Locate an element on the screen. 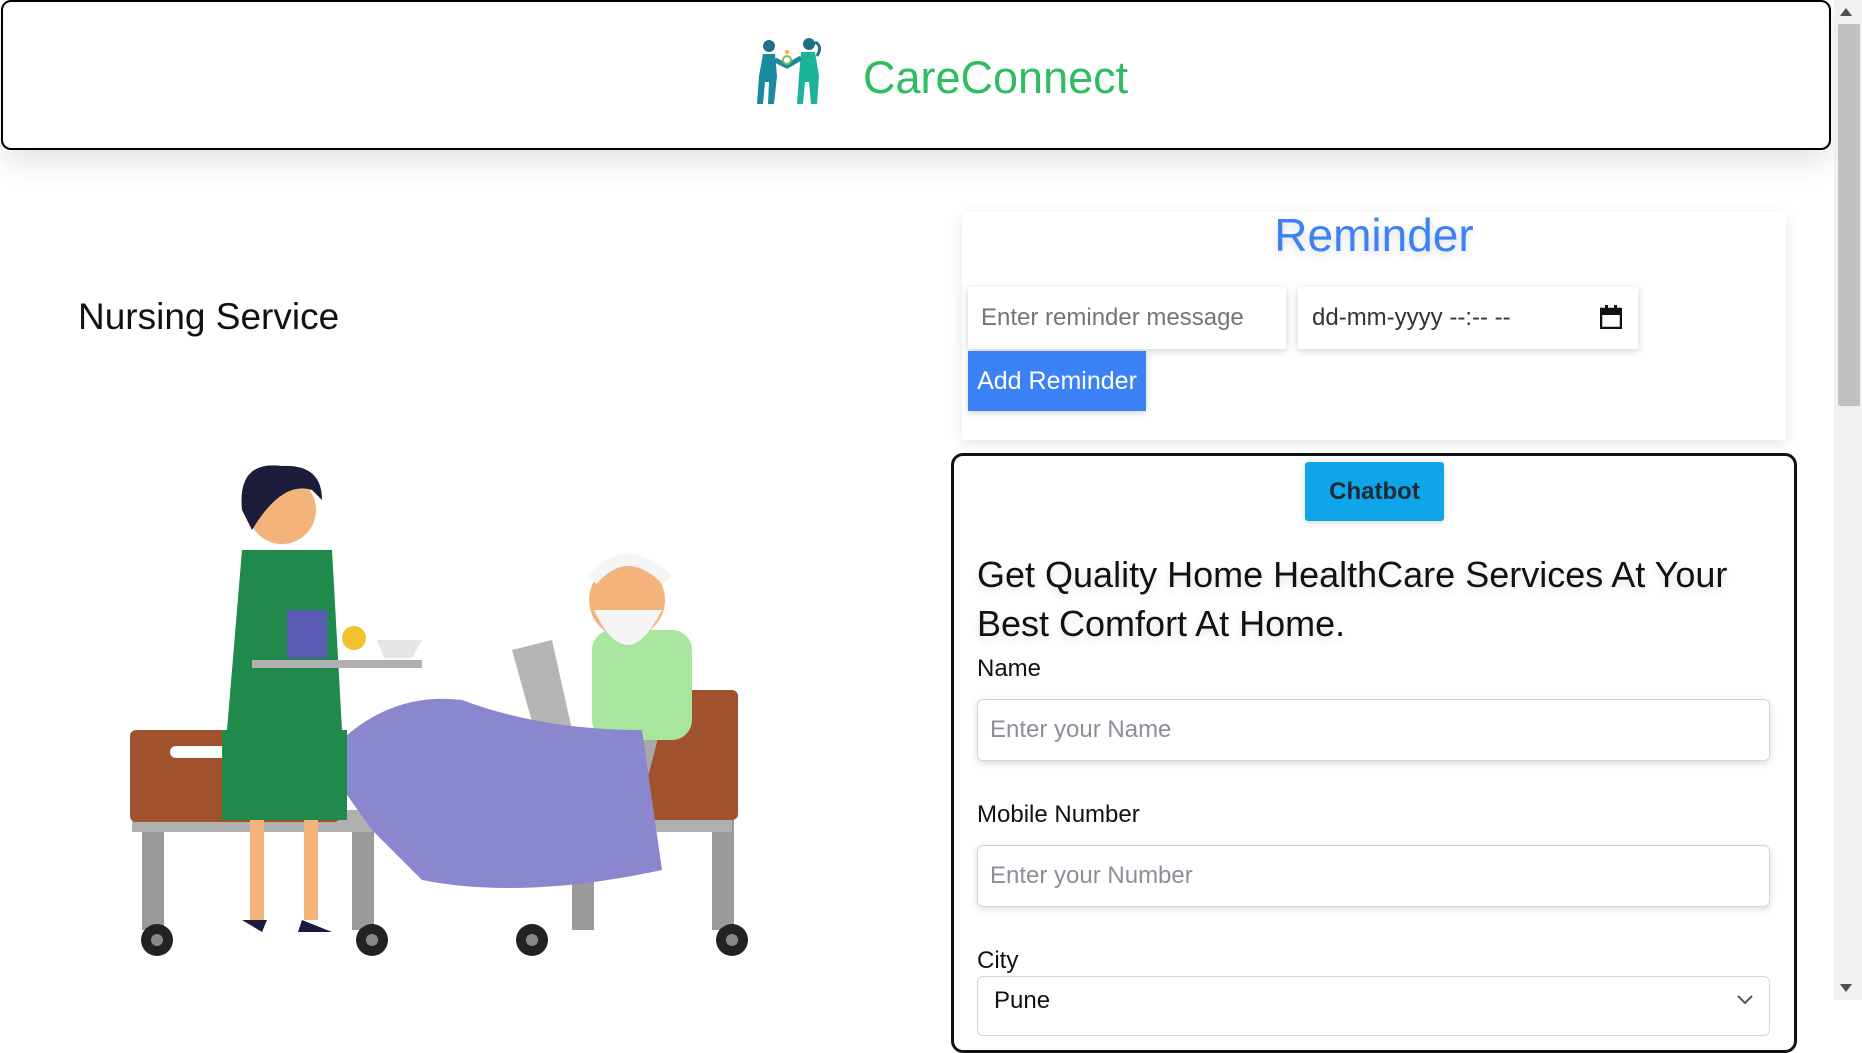 The image size is (1862, 1053). scrollbar-thumb is located at coordinates (1849, 215).